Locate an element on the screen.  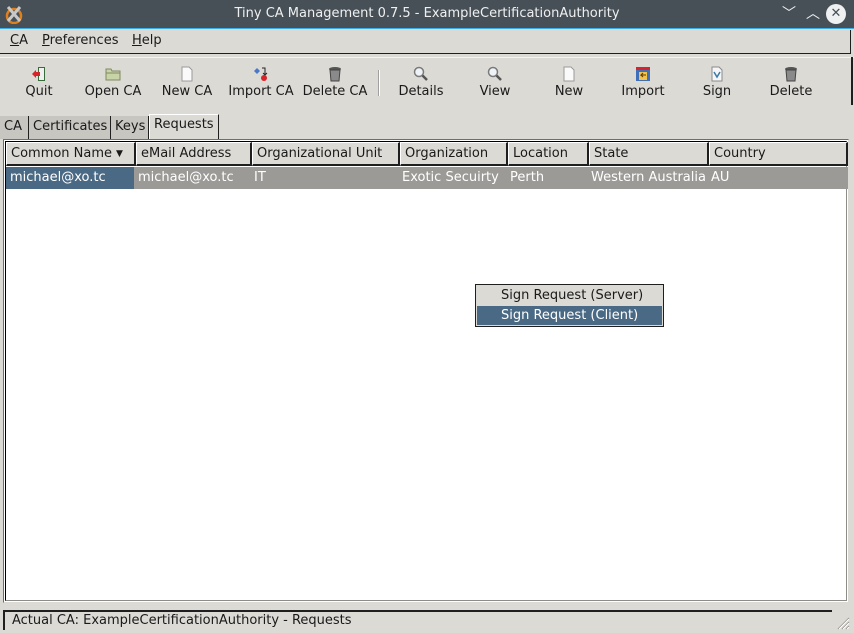
open-ca-label: Open CA is located at coordinates (113, 91).